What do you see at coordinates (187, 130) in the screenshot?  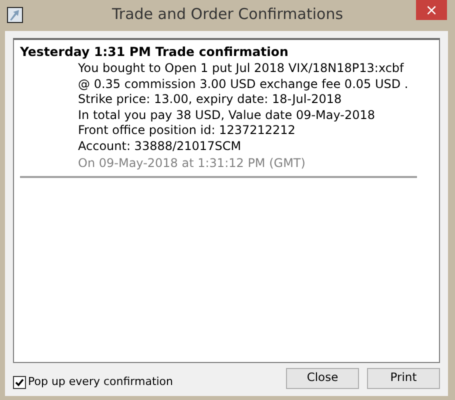 I see `confirmation-detail: Front office position id: 1237212212` at bounding box center [187, 130].